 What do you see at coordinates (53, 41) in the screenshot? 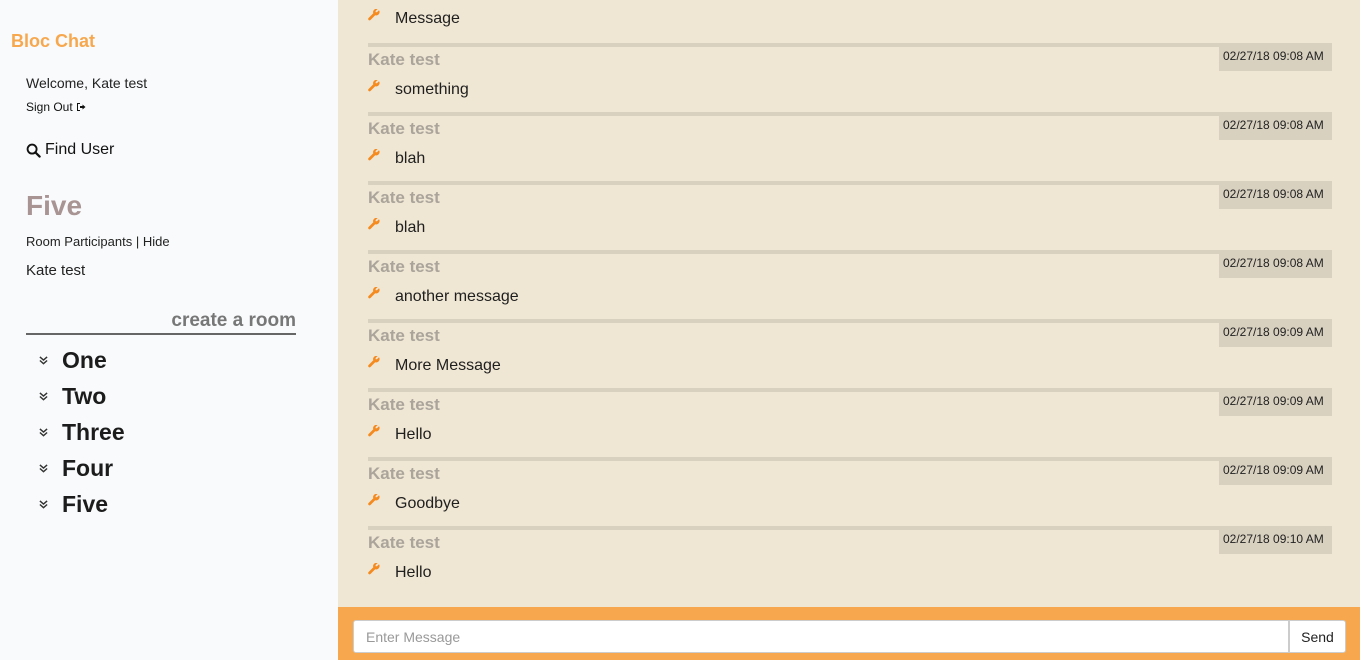
I see `brand-title: Bloc Chat` at bounding box center [53, 41].